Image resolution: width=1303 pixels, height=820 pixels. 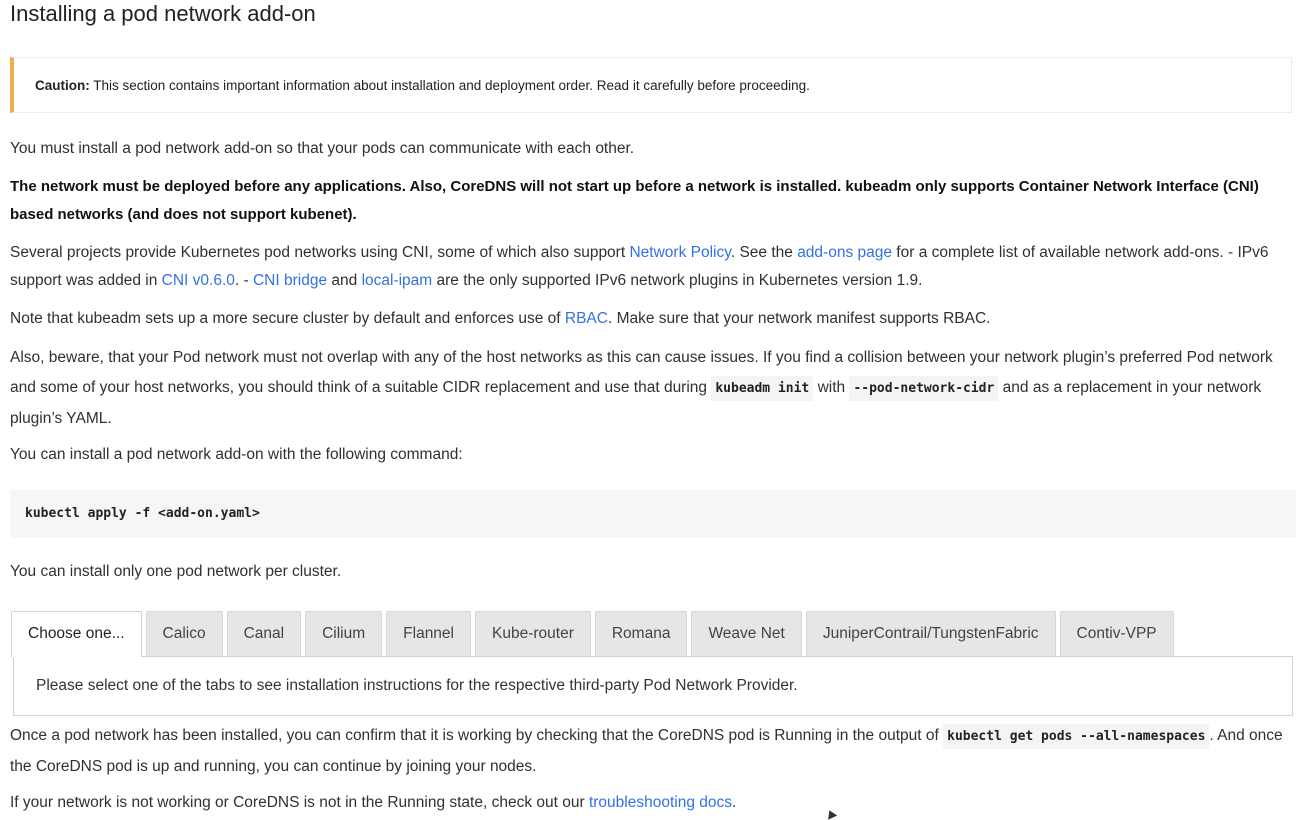 I want to click on tab-canal: Canal, so click(x=264, y=633).